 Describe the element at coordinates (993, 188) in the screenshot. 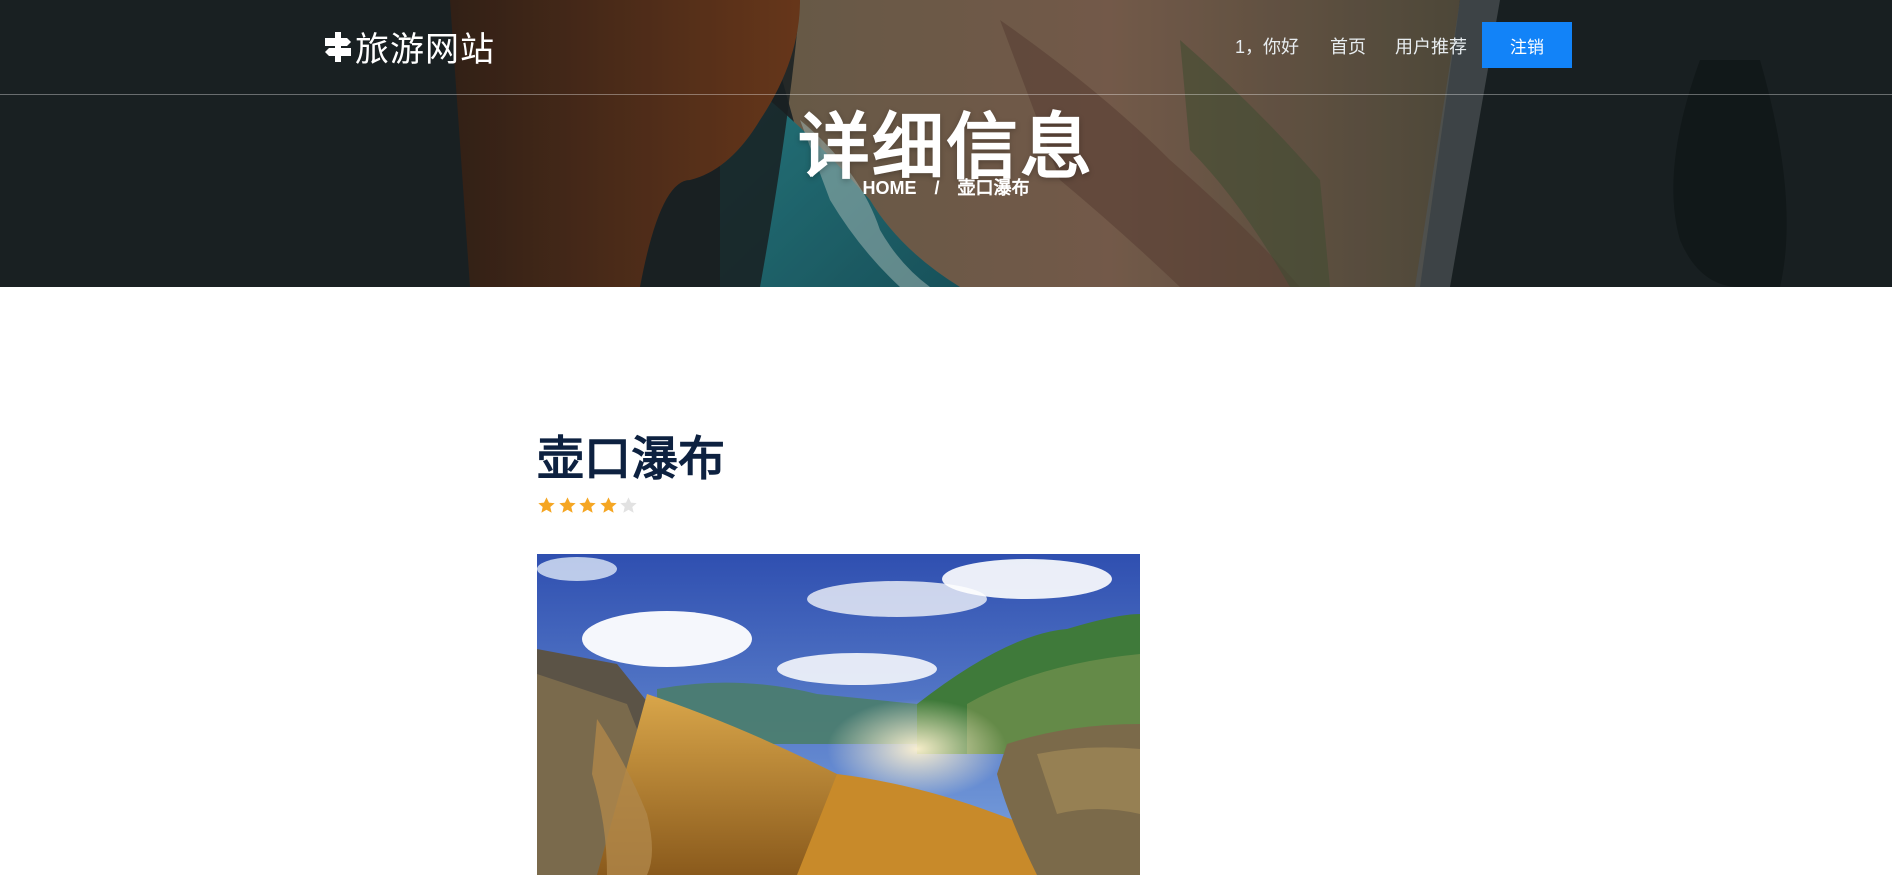

I see `breadcrumb-current: 壶口瀑布` at that location.